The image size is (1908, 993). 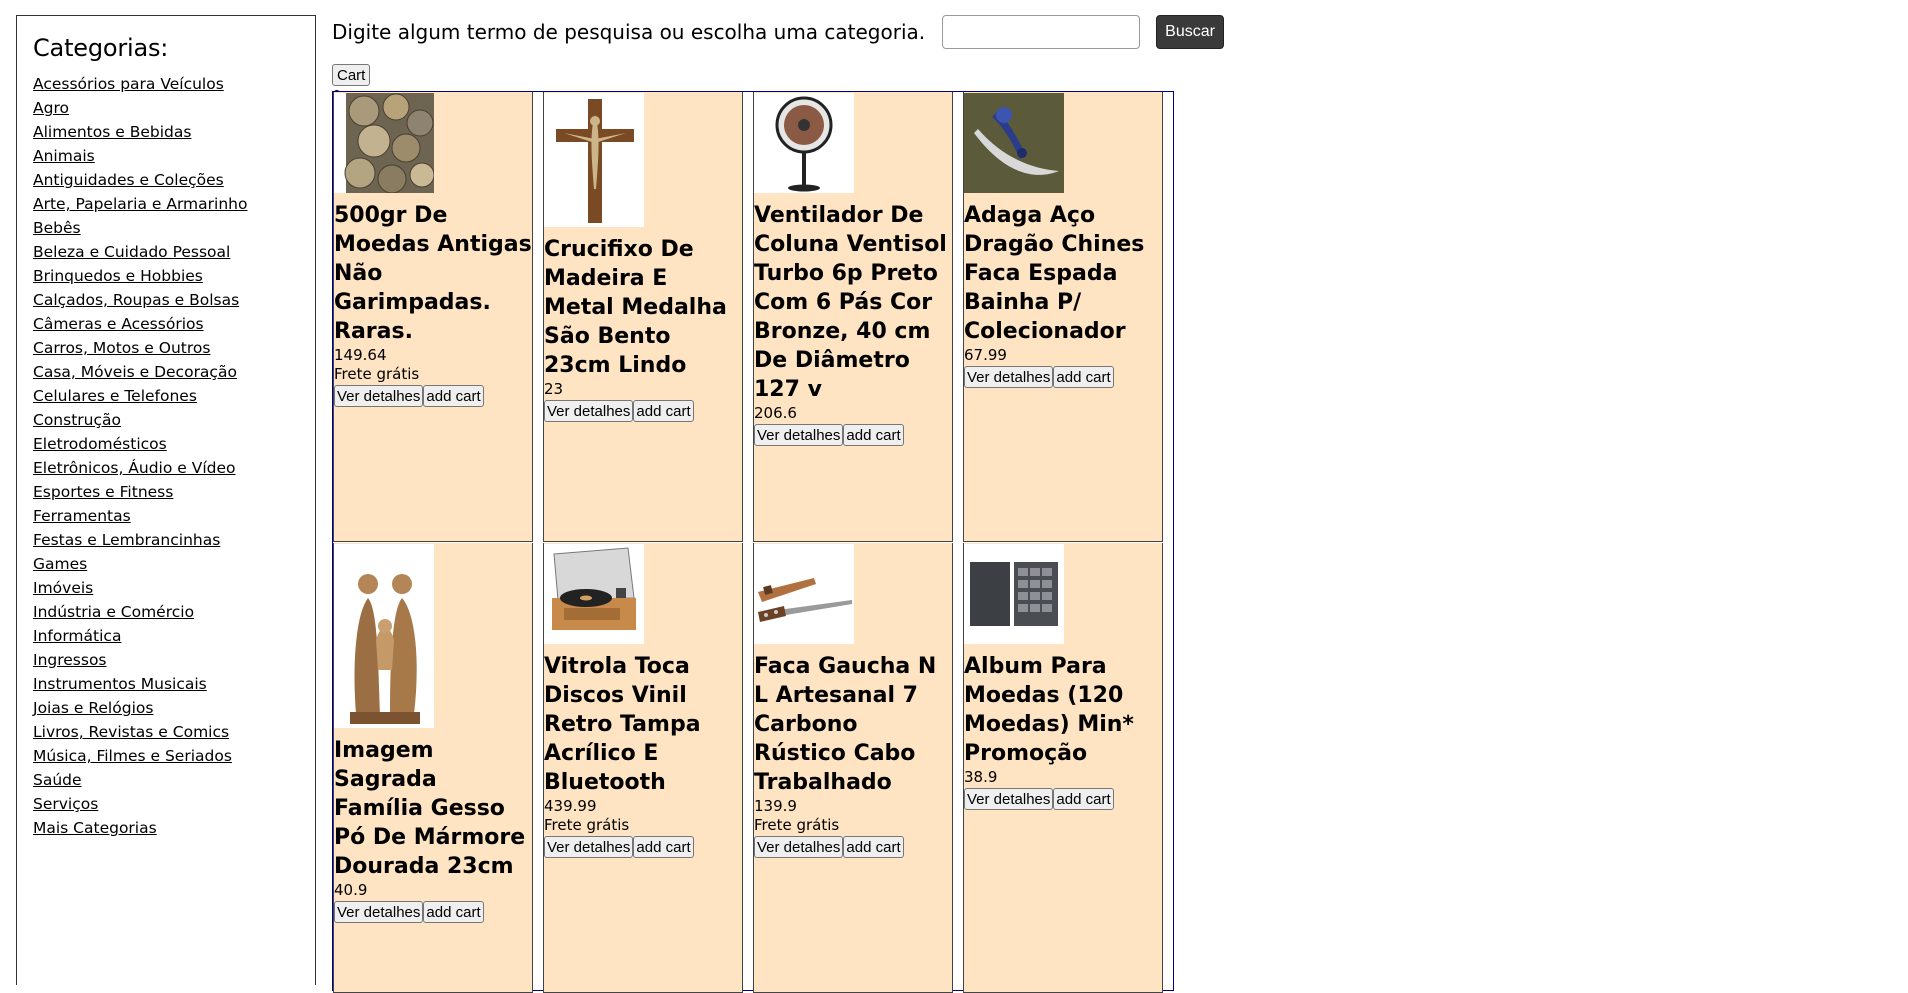 I want to click on category-link: Antiguidades e Coleções, so click(x=128, y=180).